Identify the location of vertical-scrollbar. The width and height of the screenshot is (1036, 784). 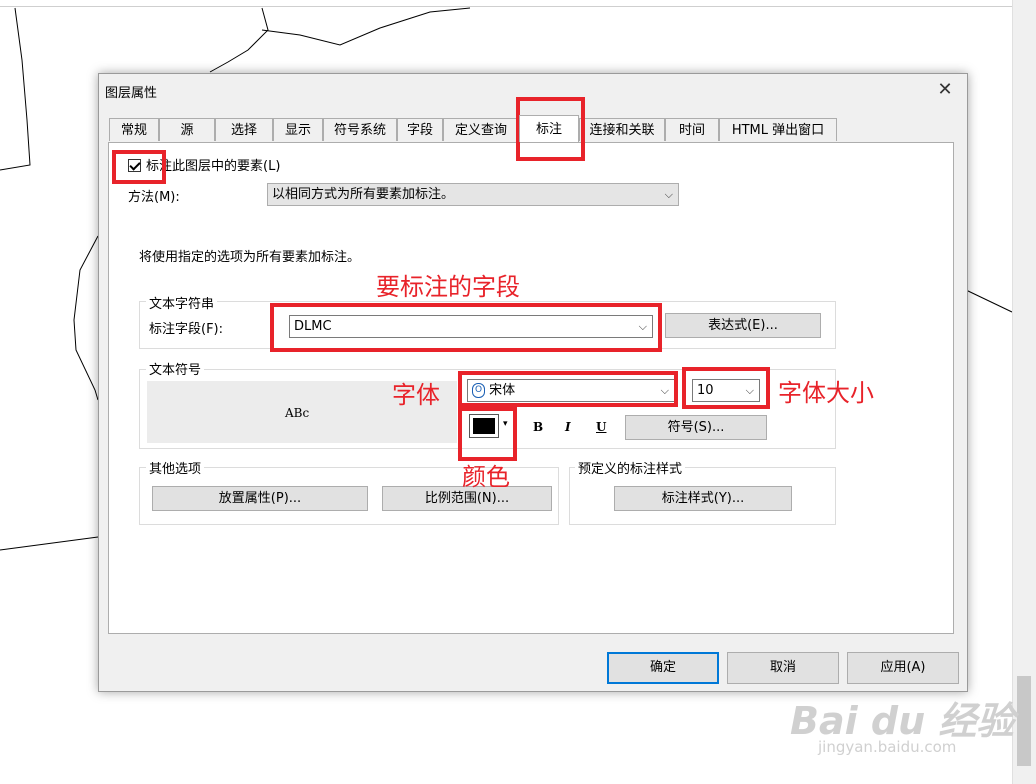
(1024, 392).